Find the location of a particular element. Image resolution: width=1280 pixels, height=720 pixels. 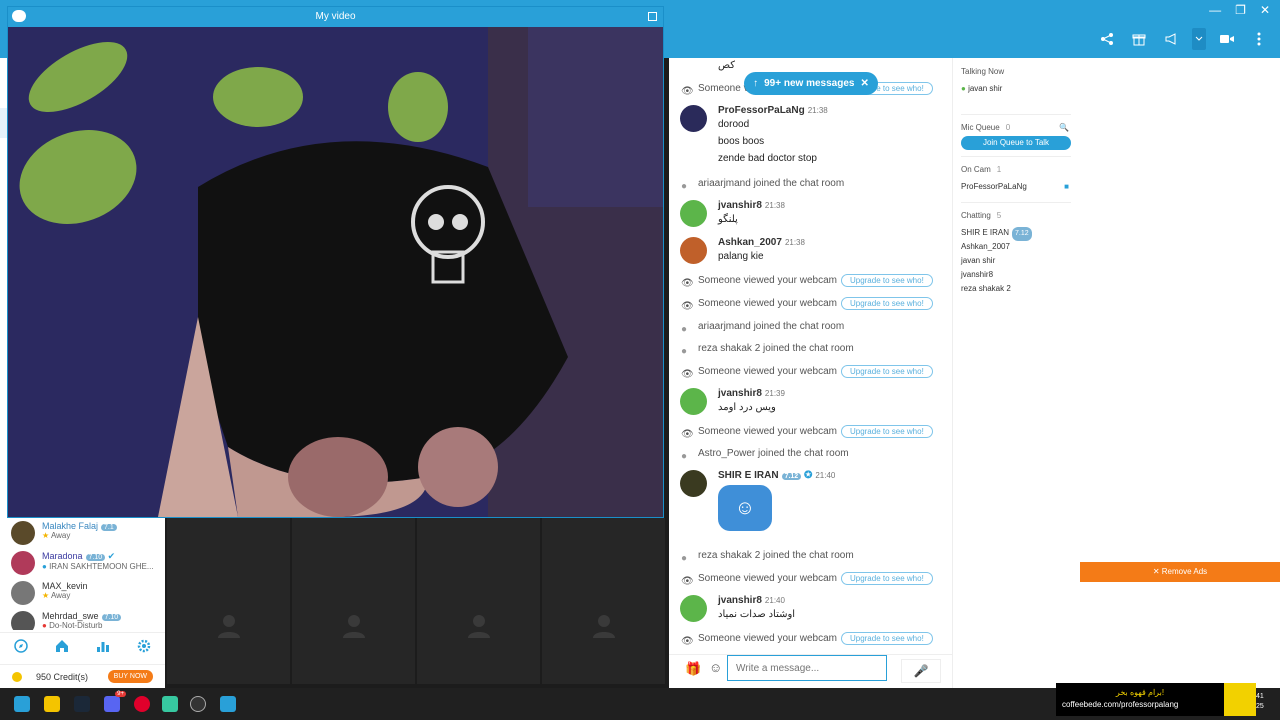

new-messages-button: ↑ 99+ new messages ✕ is located at coordinates (811, 83).